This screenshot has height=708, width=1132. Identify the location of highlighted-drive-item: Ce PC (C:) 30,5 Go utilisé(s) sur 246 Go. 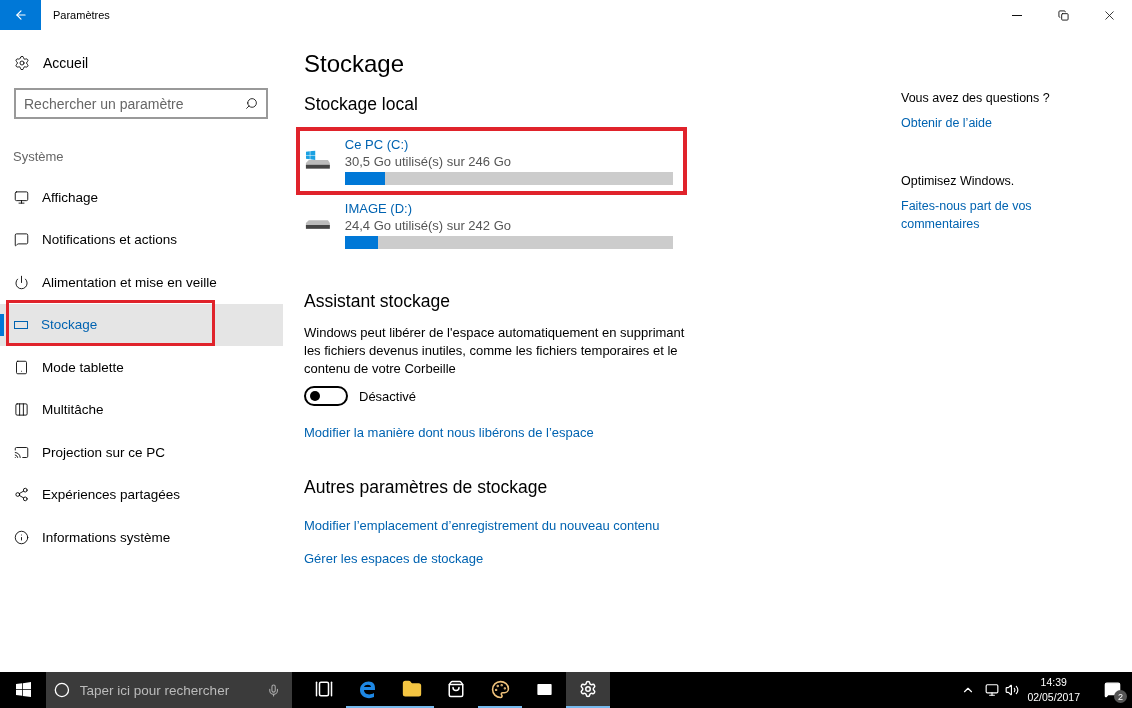
(491, 161).